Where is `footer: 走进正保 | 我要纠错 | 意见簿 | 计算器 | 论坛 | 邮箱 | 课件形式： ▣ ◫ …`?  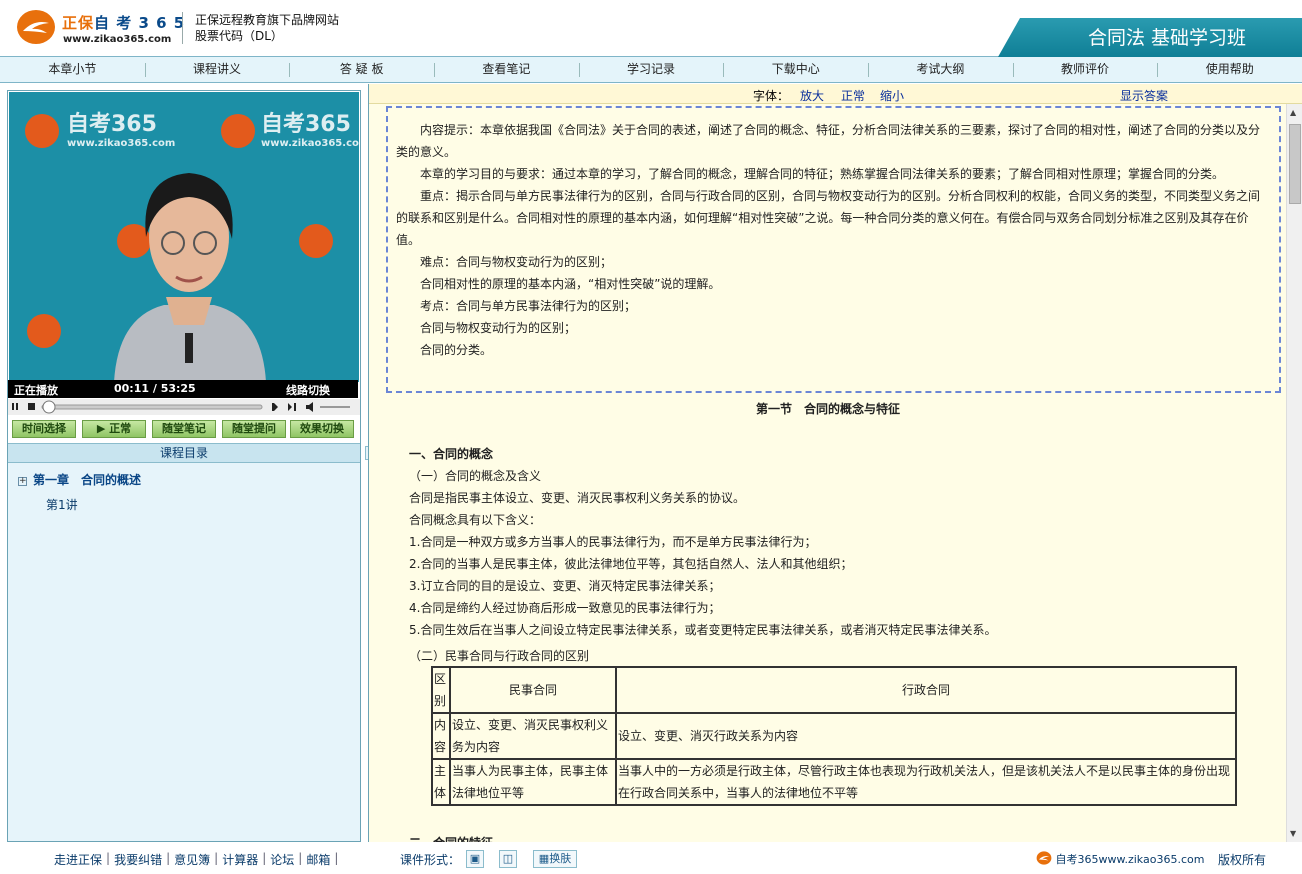 footer: 走进正保 | 我要纠错 | 意见簿 | 计算器 | 论坛 | 邮箱 | 课件形式： ▣ ◫ … is located at coordinates (651, 860).